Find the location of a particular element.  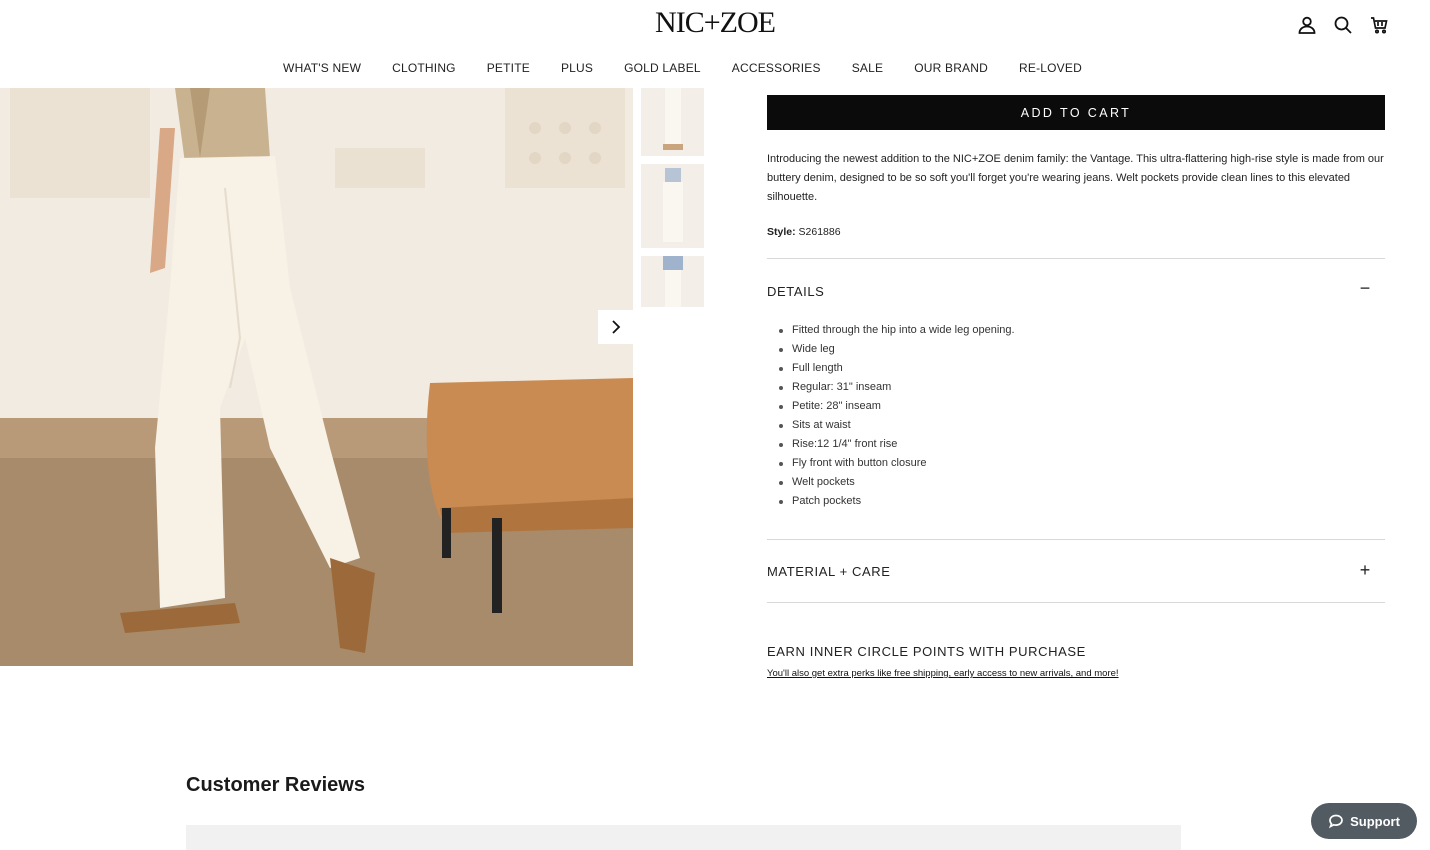

collapse-details-toggle: − is located at coordinates (1365, 288).